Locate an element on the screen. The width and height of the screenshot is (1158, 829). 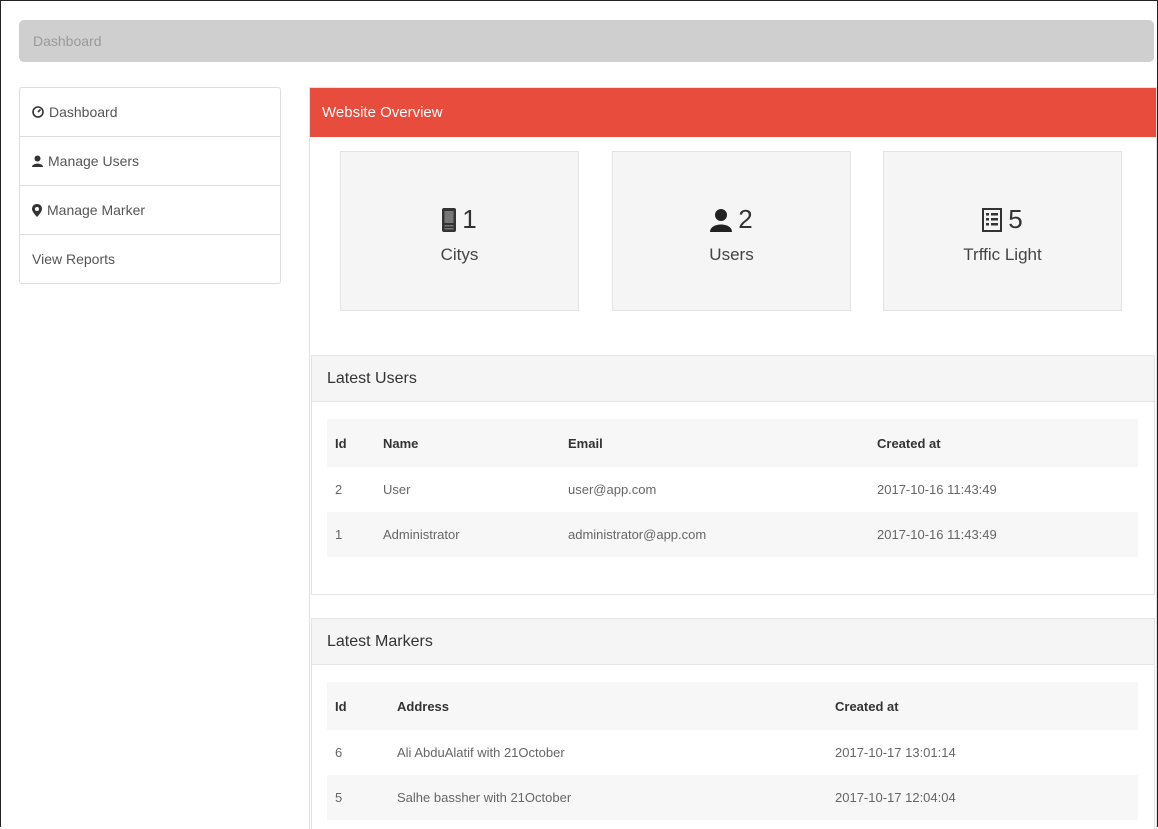
sidebar-item-manage-marker: Manage Marker is located at coordinates (150, 210).